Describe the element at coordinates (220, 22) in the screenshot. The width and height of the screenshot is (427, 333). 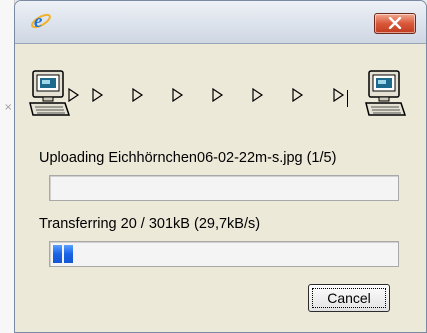
I see `title-bar: e` at that location.